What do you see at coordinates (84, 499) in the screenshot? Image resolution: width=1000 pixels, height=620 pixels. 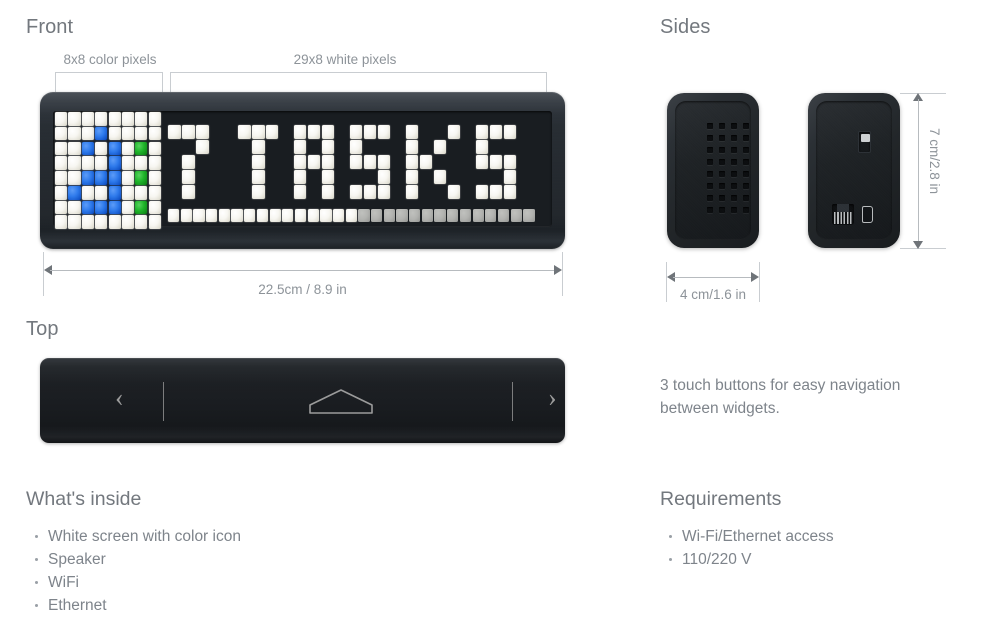 I see `whats-inside-title: What's inside` at bounding box center [84, 499].